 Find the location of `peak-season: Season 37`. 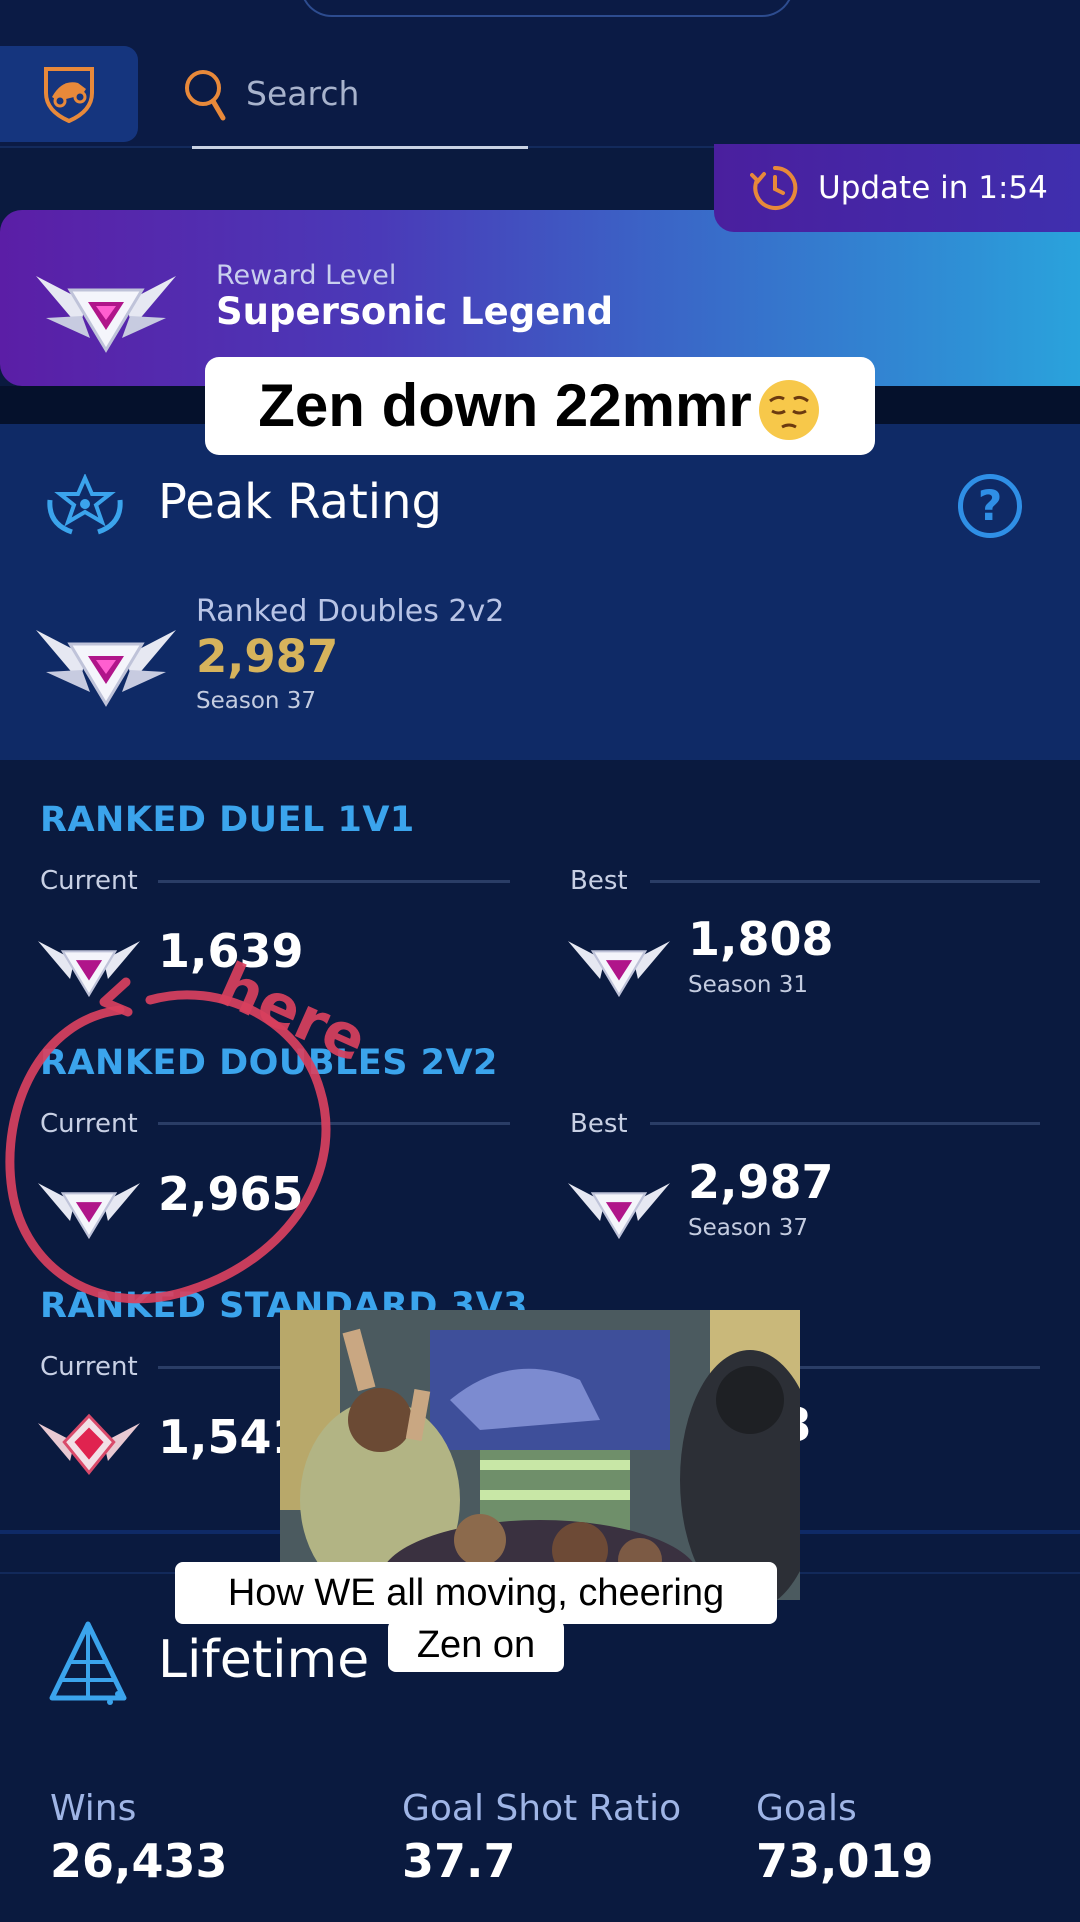

peak-season: Season 37 is located at coordinates (256, 701).